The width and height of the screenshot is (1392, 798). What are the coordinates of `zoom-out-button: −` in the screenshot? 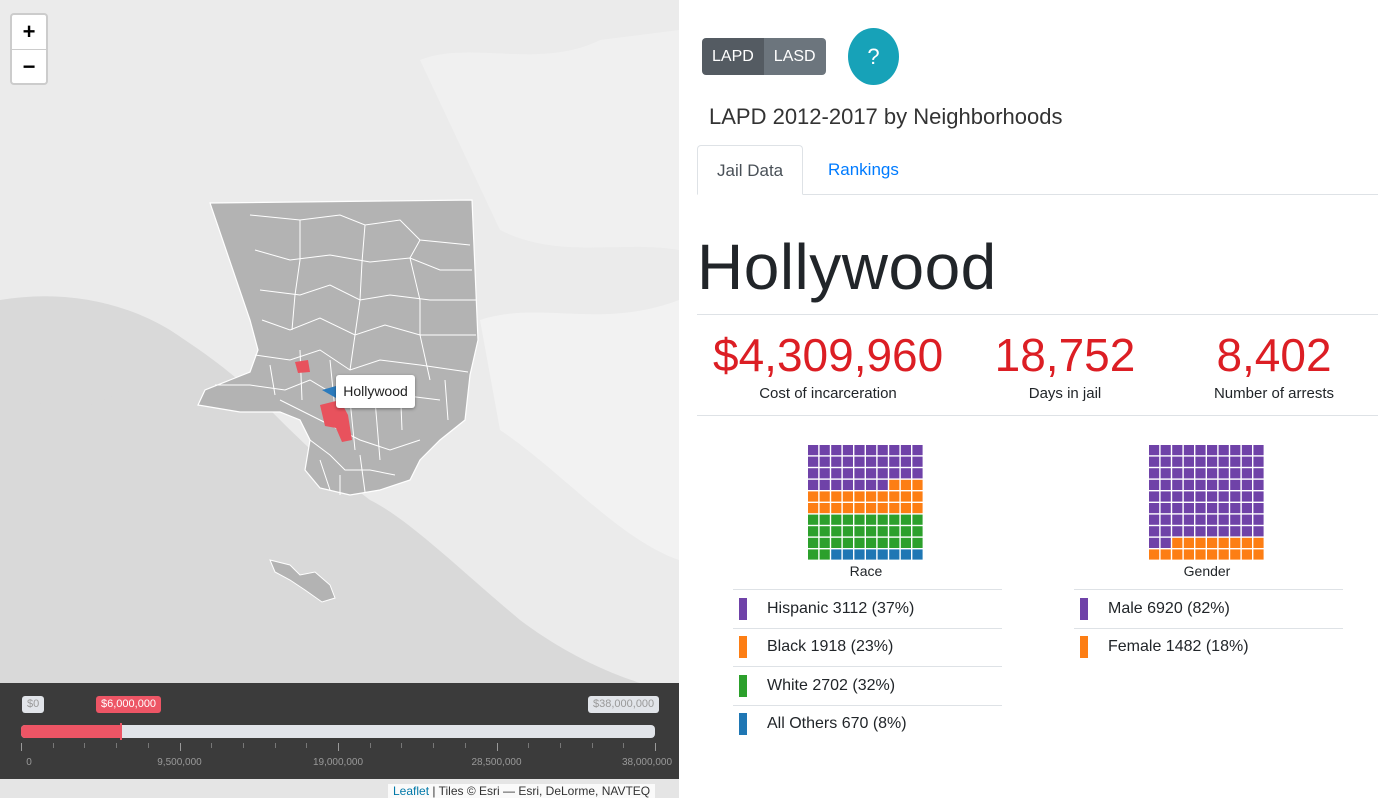 It's located at (29, 66).